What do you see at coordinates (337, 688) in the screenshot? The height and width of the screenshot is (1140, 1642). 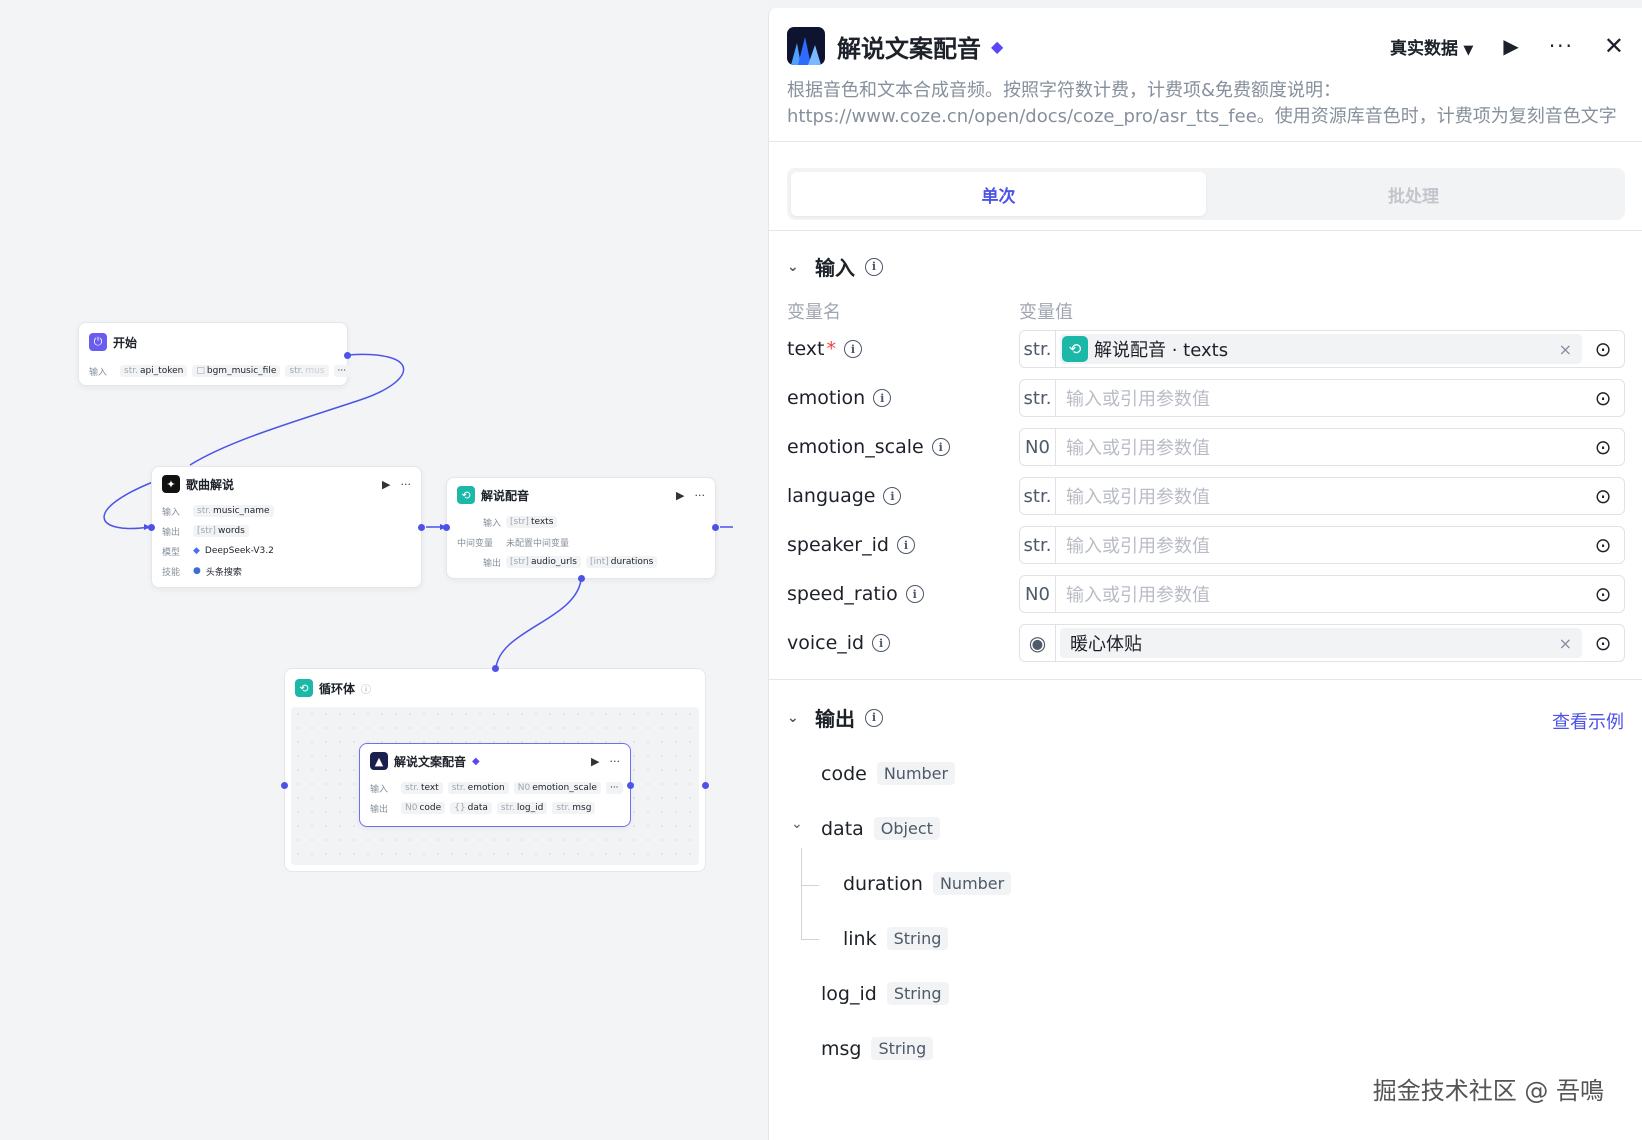 I see `node-title: 循环体` at bounding box center [337, 688].